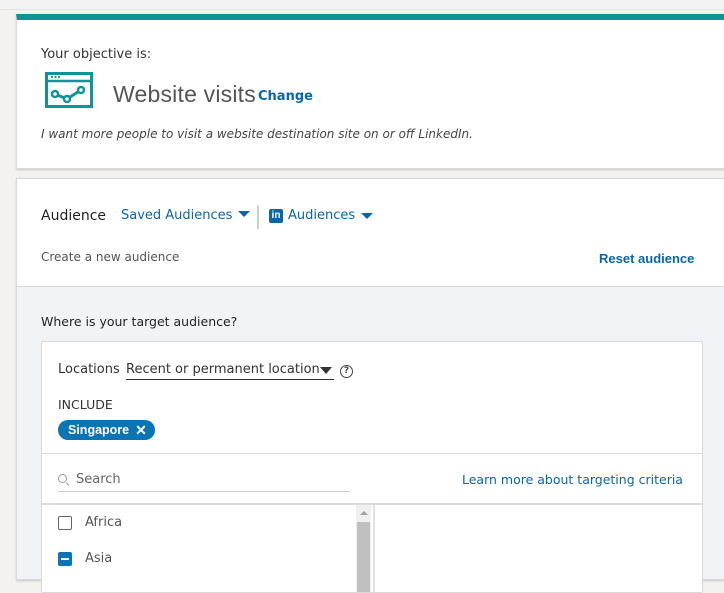 This screenshot has width=724, height=593. I want to click on scrollbar-thumb, so click(363, 557).